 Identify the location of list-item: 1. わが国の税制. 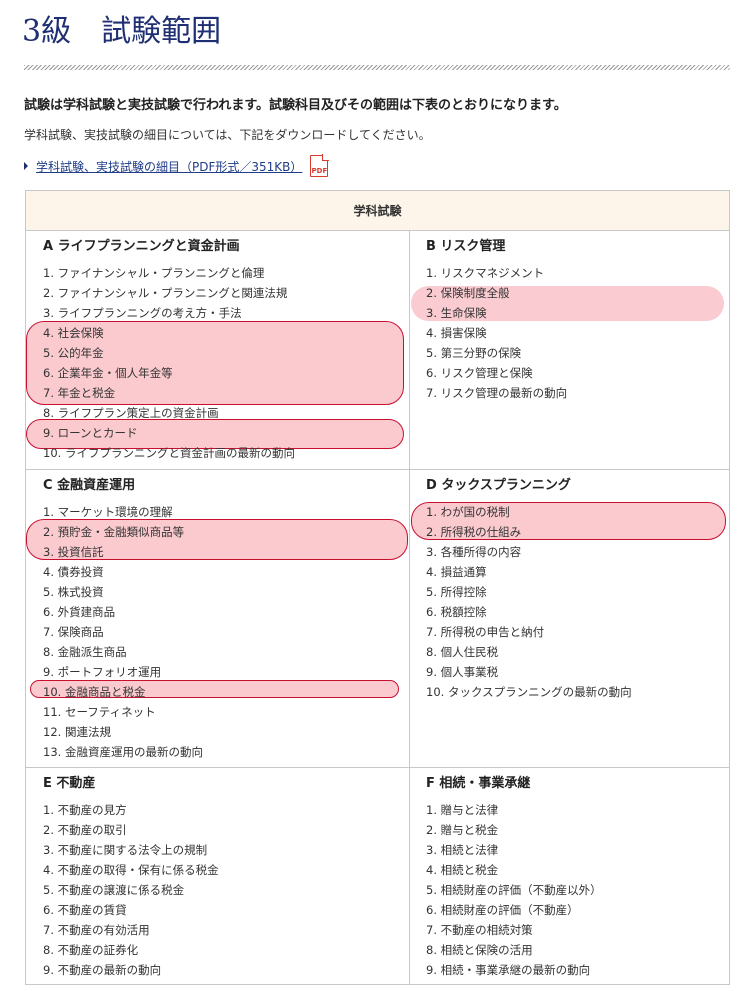
(468, 512).